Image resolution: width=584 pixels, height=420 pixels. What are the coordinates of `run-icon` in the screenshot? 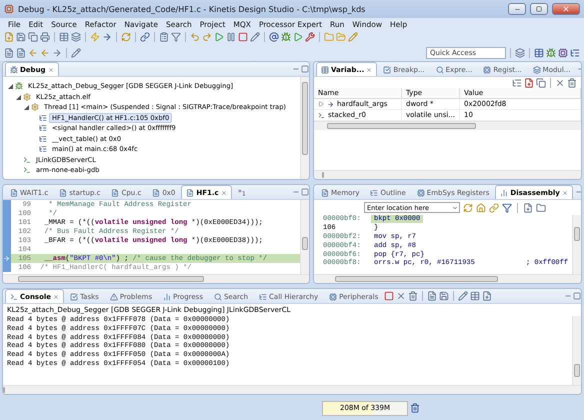 It's located at (298, 37).